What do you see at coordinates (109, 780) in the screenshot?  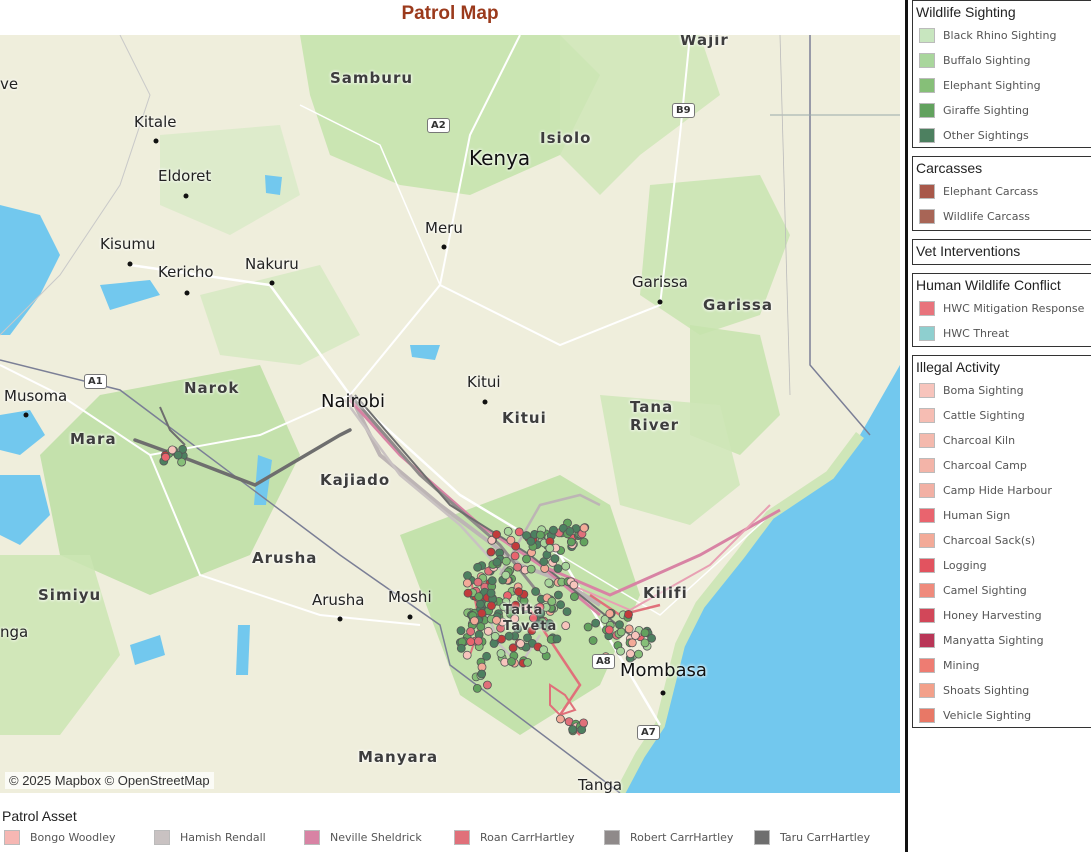 I see `map-attribution: © 2025 Mapbox © OpenStreetMap` at bounding box center [109, 780].